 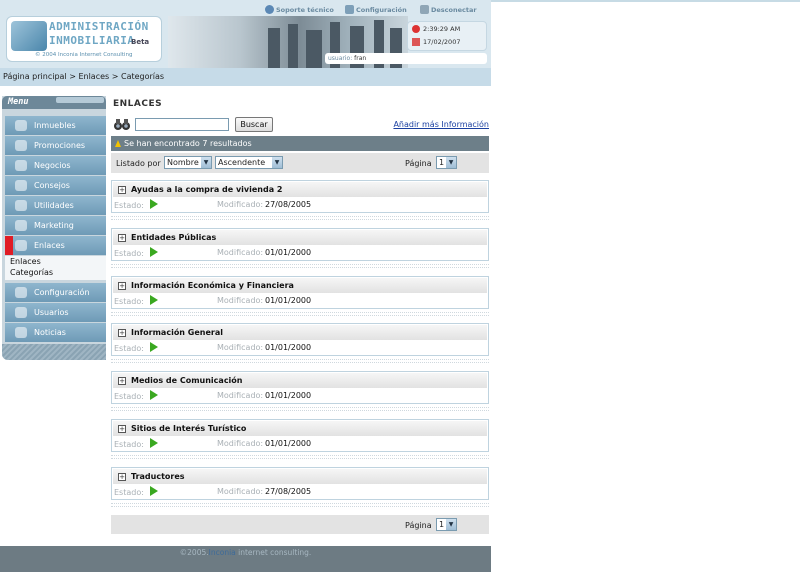 I want to click on footer-prefix: ©2005., so click(x=194, y=552).